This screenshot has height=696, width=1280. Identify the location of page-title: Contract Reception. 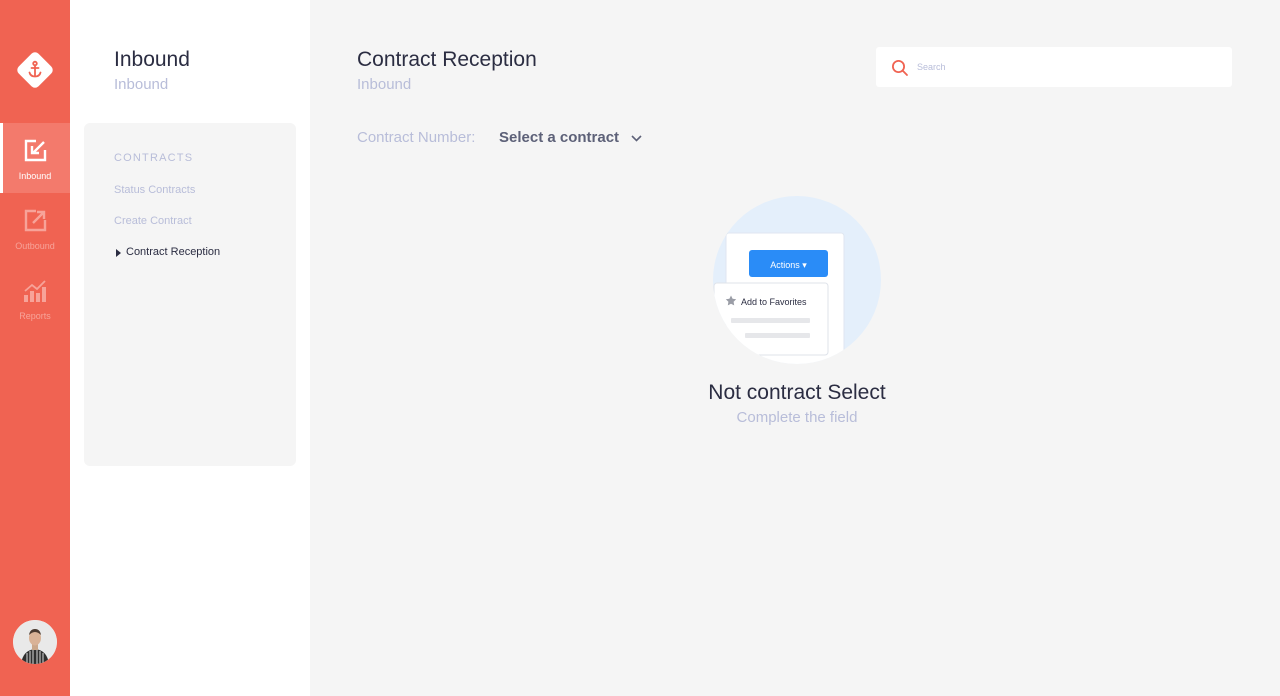
(447, 59).